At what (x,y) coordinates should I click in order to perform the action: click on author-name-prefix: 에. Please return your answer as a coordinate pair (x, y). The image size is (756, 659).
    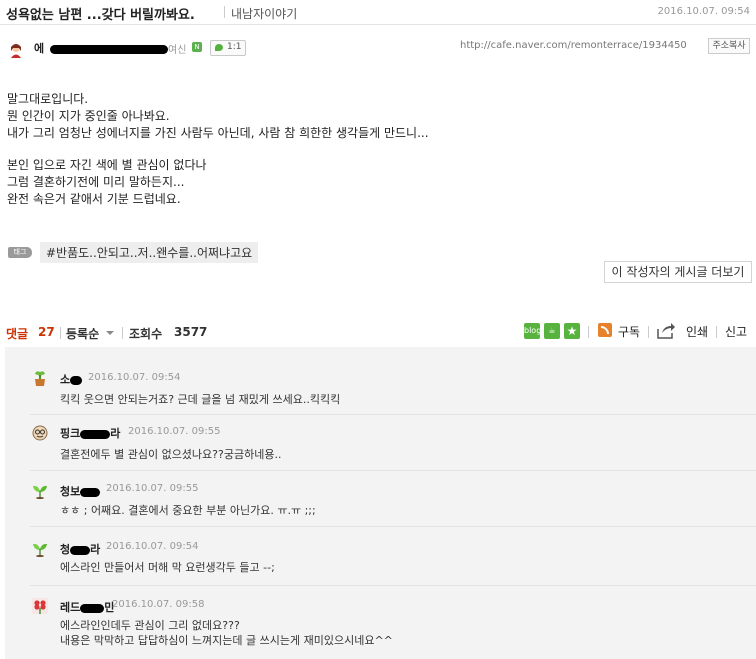
    Looking at the image, I should click on (39, 48).